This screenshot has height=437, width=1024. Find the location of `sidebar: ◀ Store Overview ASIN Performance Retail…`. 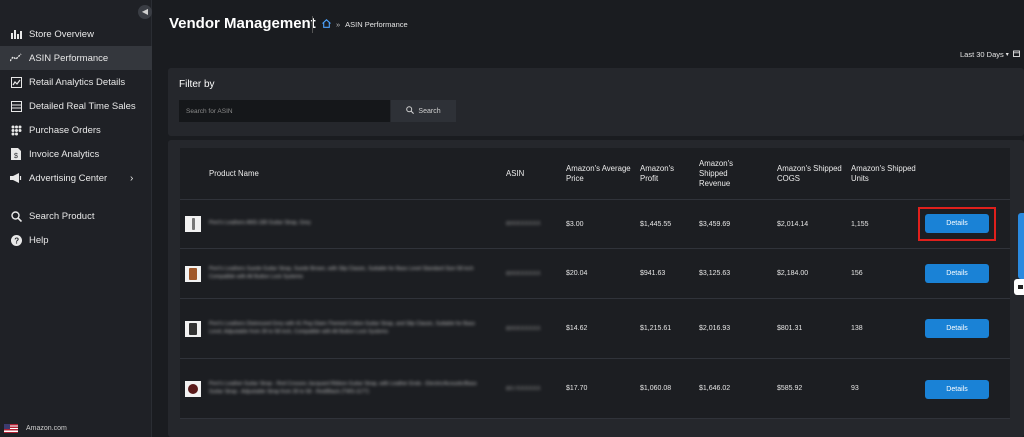

sidebar: ◀ Store Overview ASIN Performance Retail… is located at coordinates (76, 218).